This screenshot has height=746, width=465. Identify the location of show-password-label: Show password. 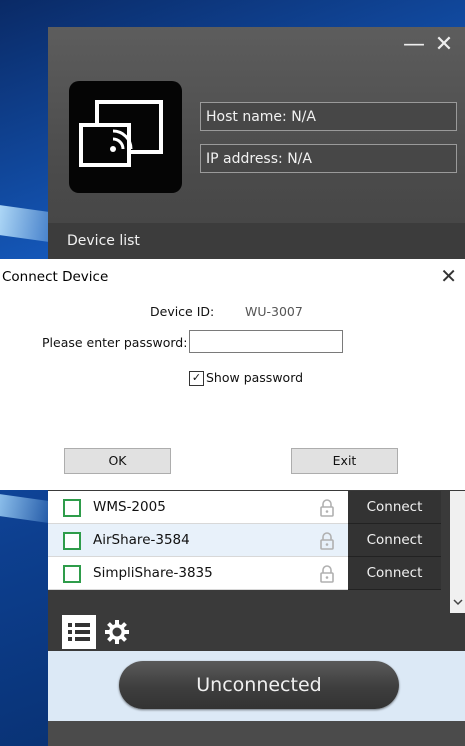
(254, 377).